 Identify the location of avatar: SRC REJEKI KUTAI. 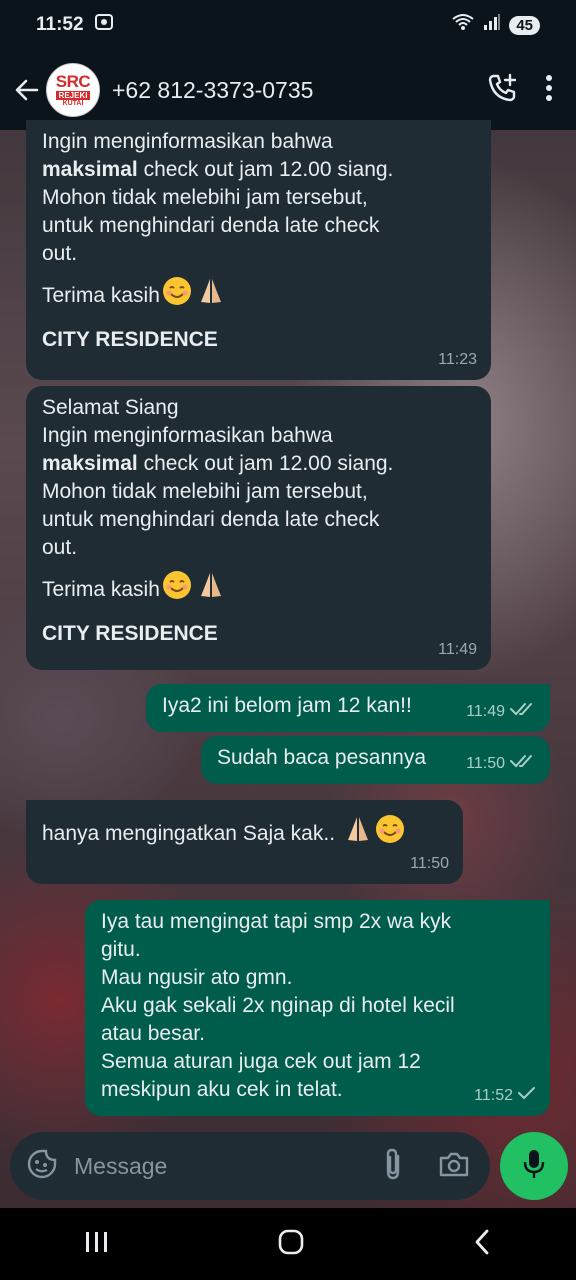
(73, 90).